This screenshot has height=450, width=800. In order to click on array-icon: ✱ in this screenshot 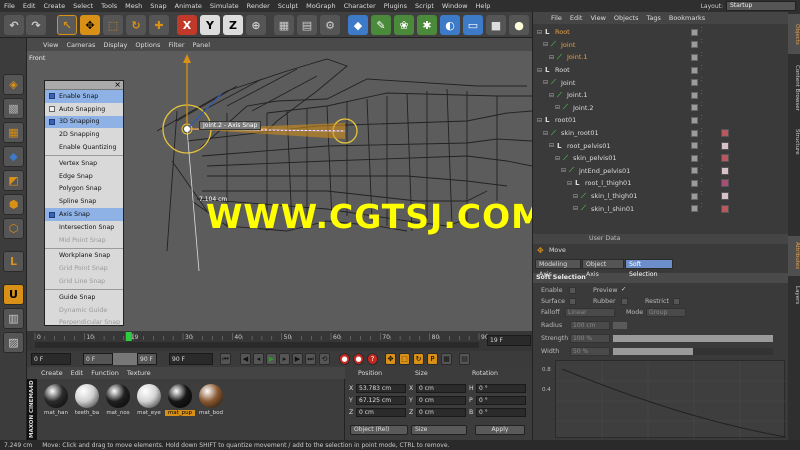, I will do `click(427, 25)`.